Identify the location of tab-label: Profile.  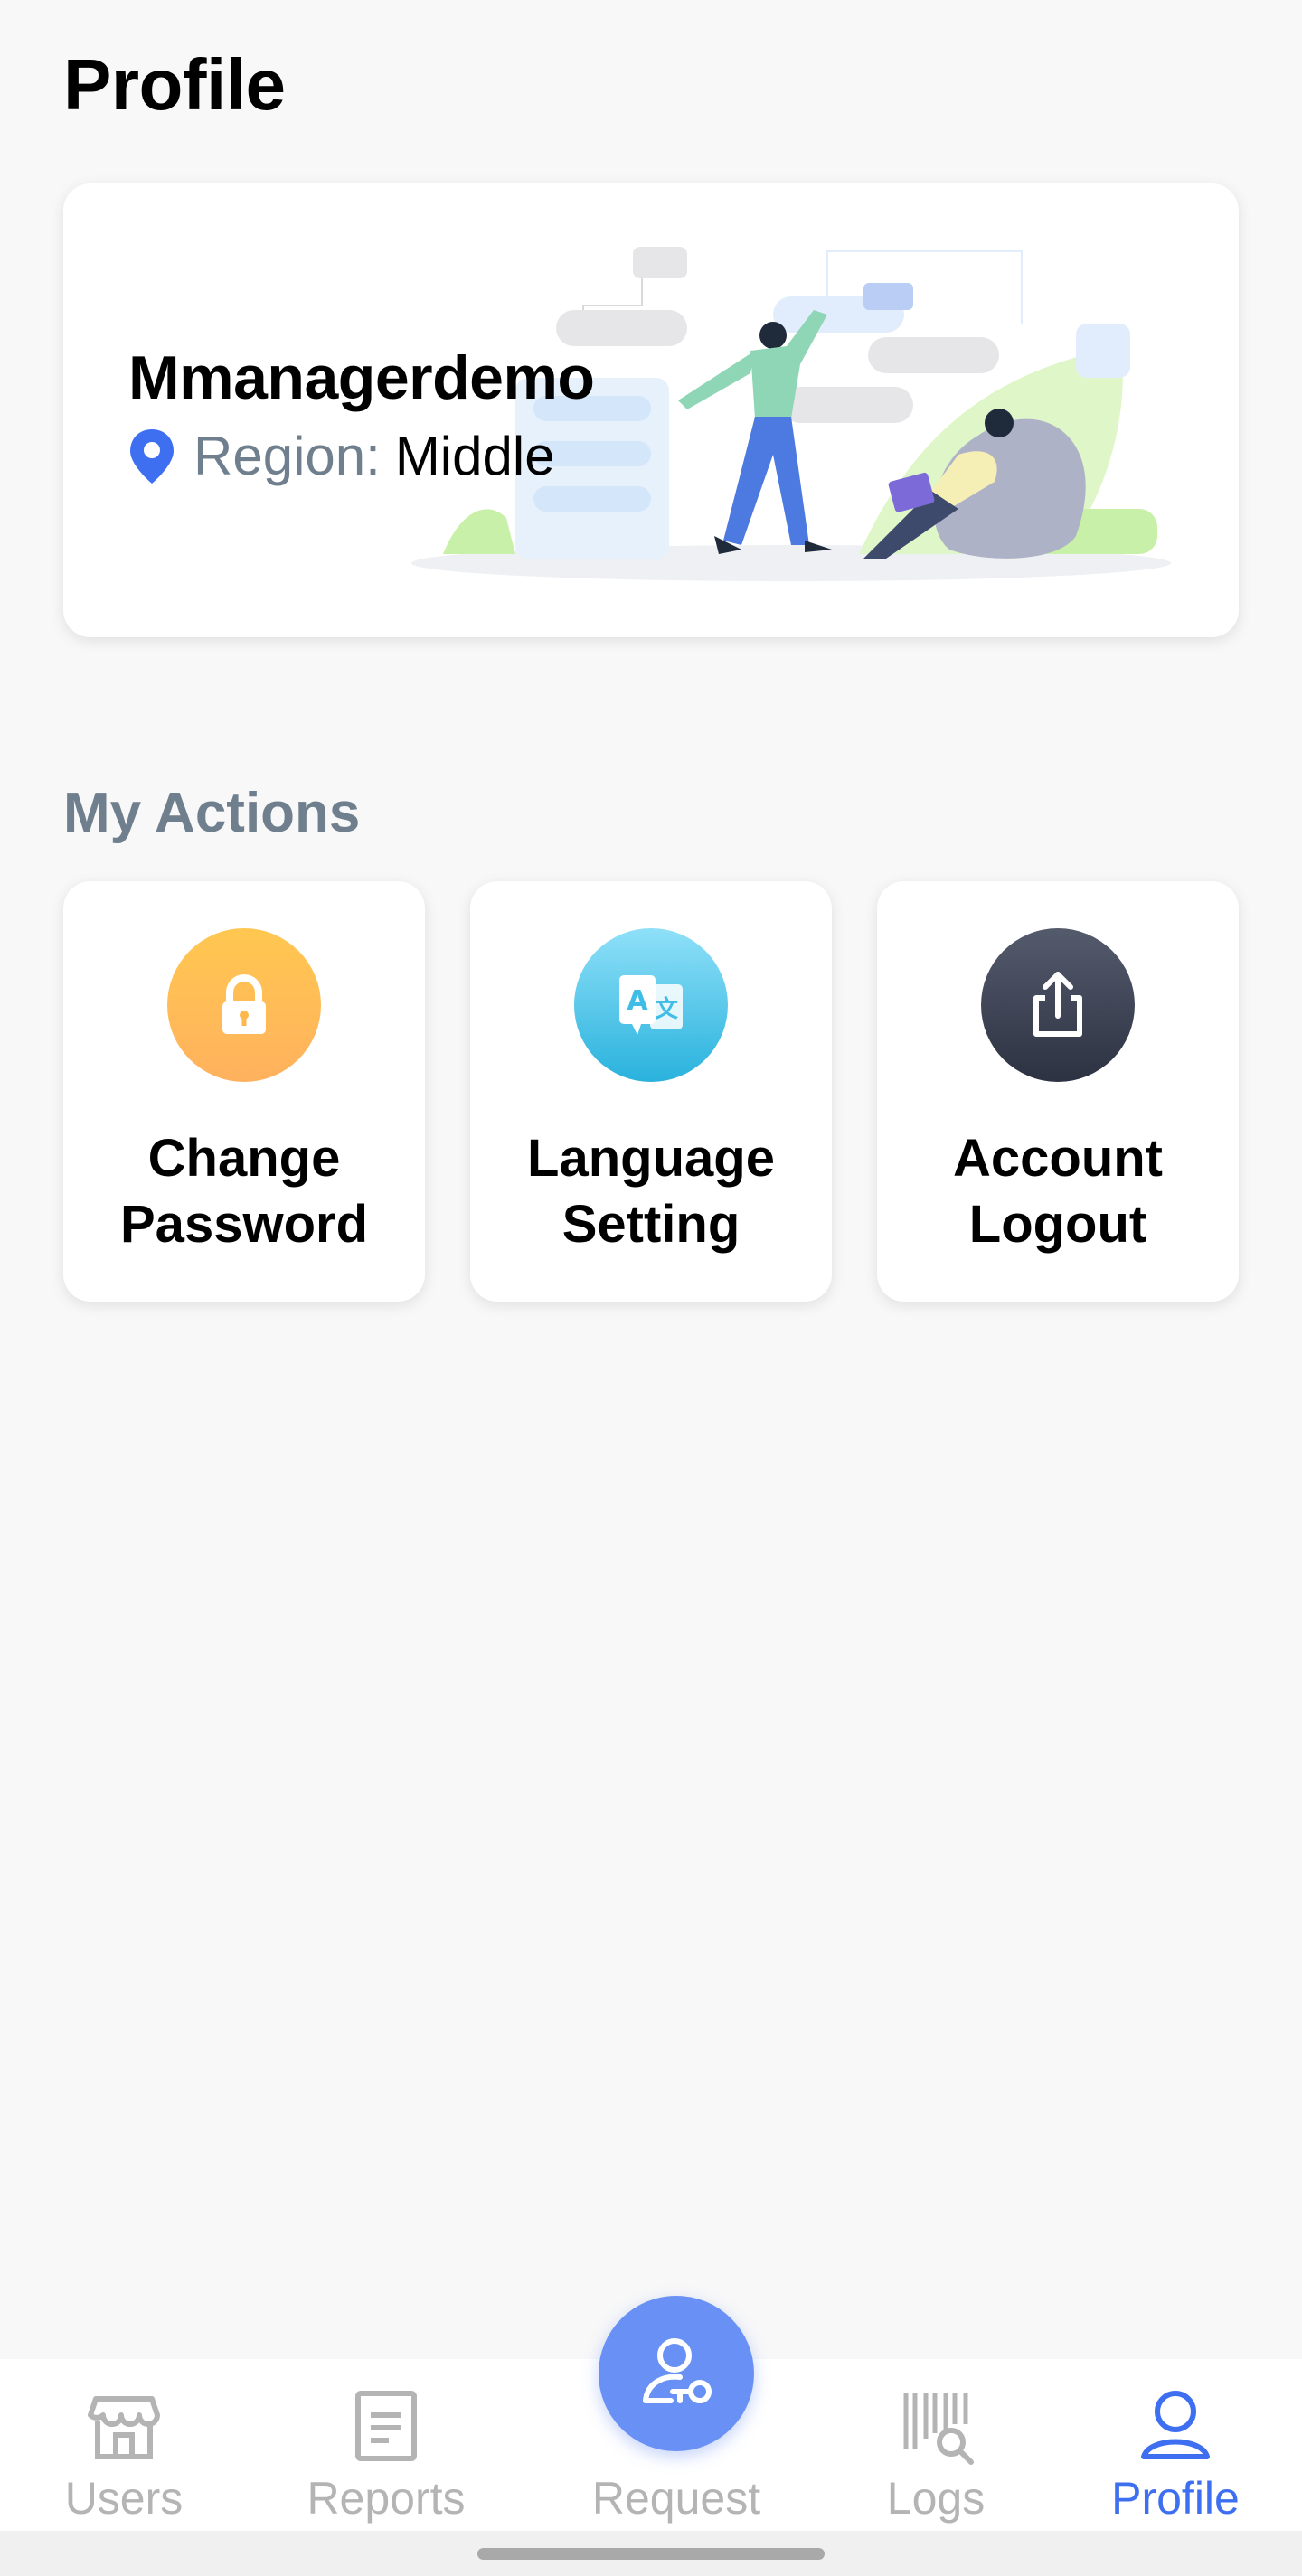
(1175, 2498).